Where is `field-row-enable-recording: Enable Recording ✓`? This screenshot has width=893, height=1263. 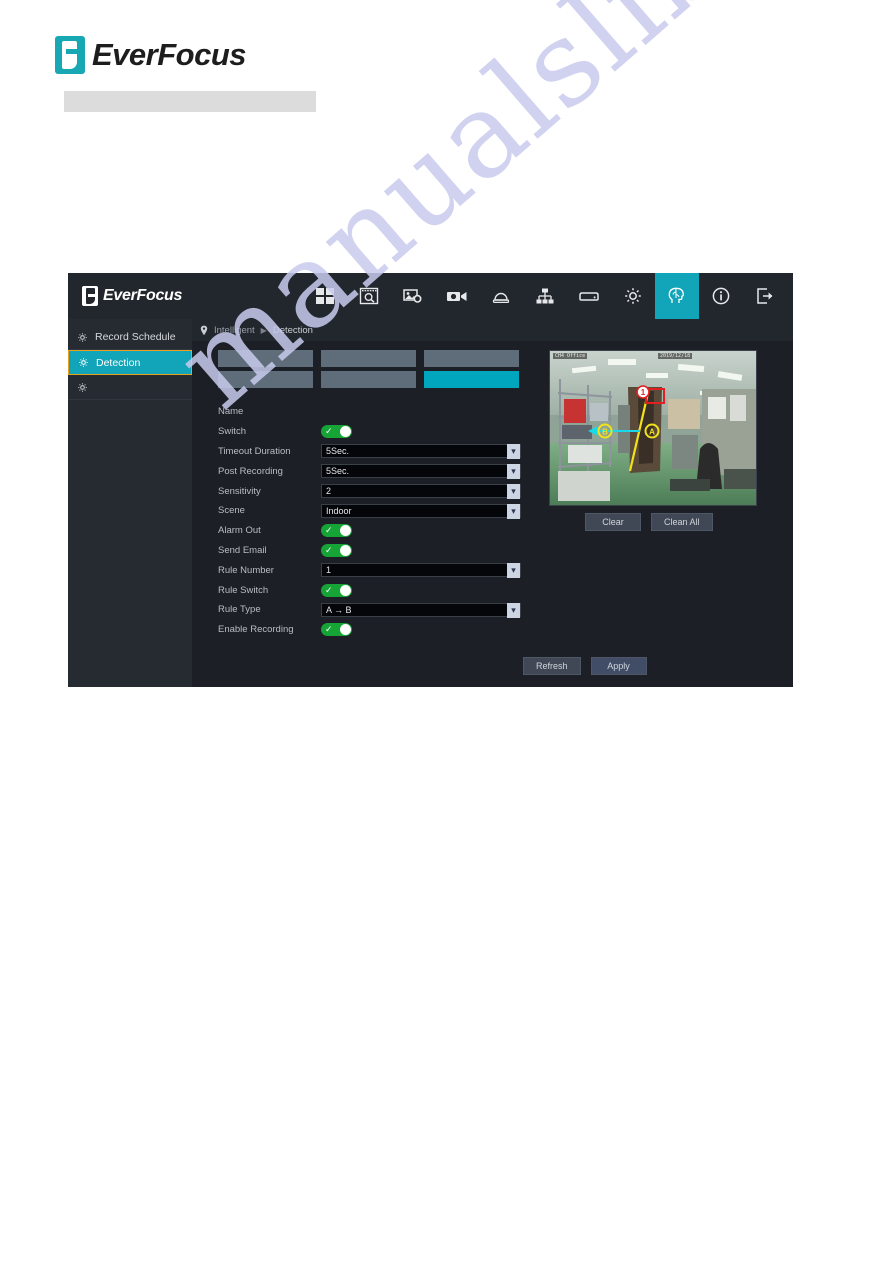
field-row-enable-recording: Enable Recording ✓ is located at coordinates (381, 630).